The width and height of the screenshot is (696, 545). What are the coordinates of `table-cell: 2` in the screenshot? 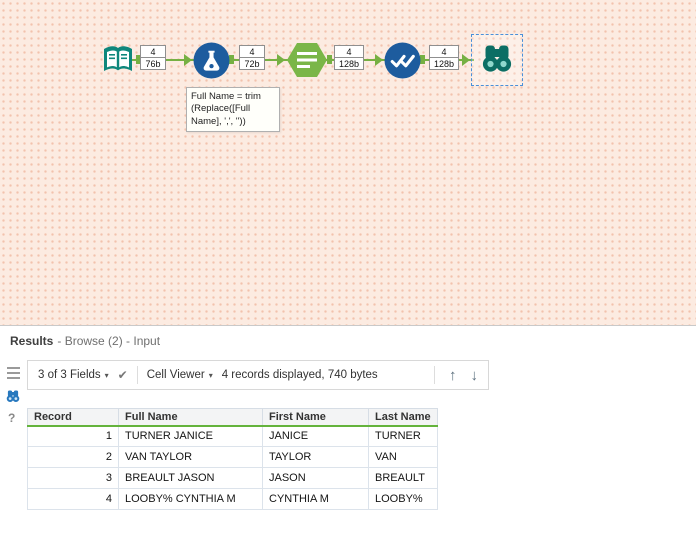 It's located at (73, 457).